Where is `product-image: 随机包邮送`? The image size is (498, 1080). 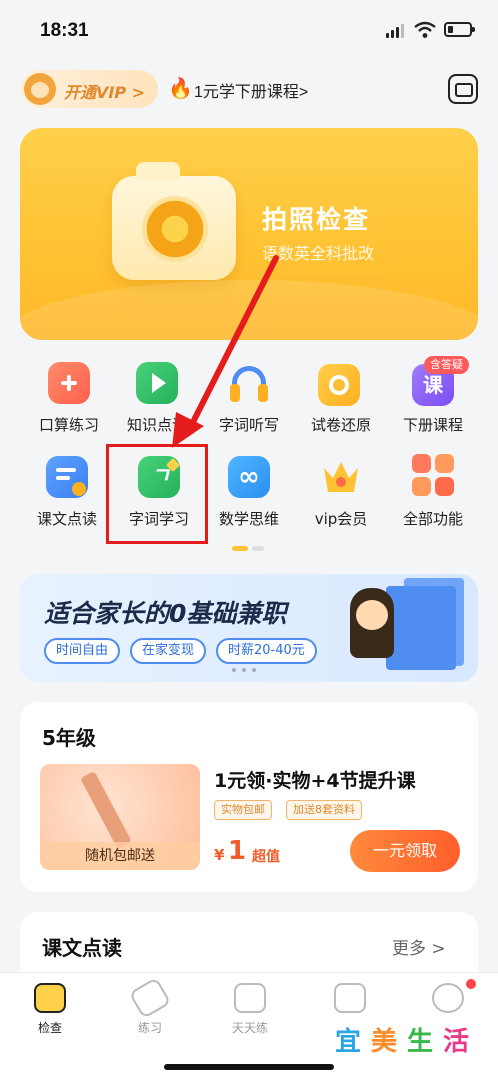
product-image: 随机包邮送 is located at coordinates (120, 817).